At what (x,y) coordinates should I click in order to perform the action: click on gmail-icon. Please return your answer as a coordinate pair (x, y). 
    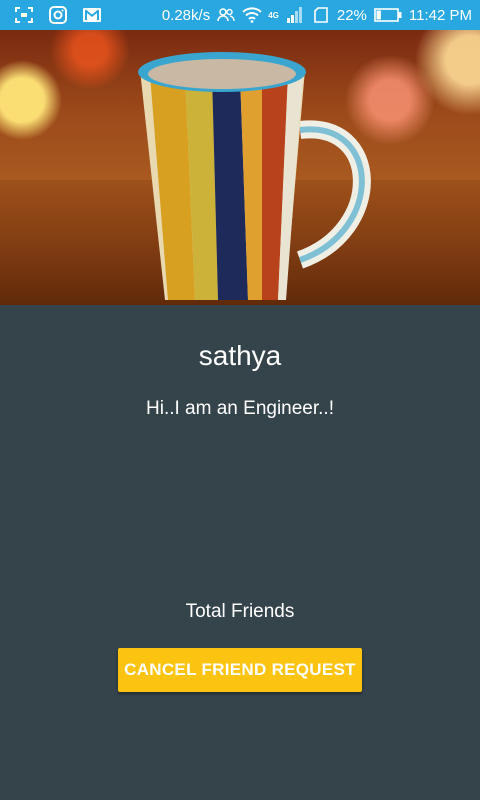
    Looking at the image, I should click on (92, 15).